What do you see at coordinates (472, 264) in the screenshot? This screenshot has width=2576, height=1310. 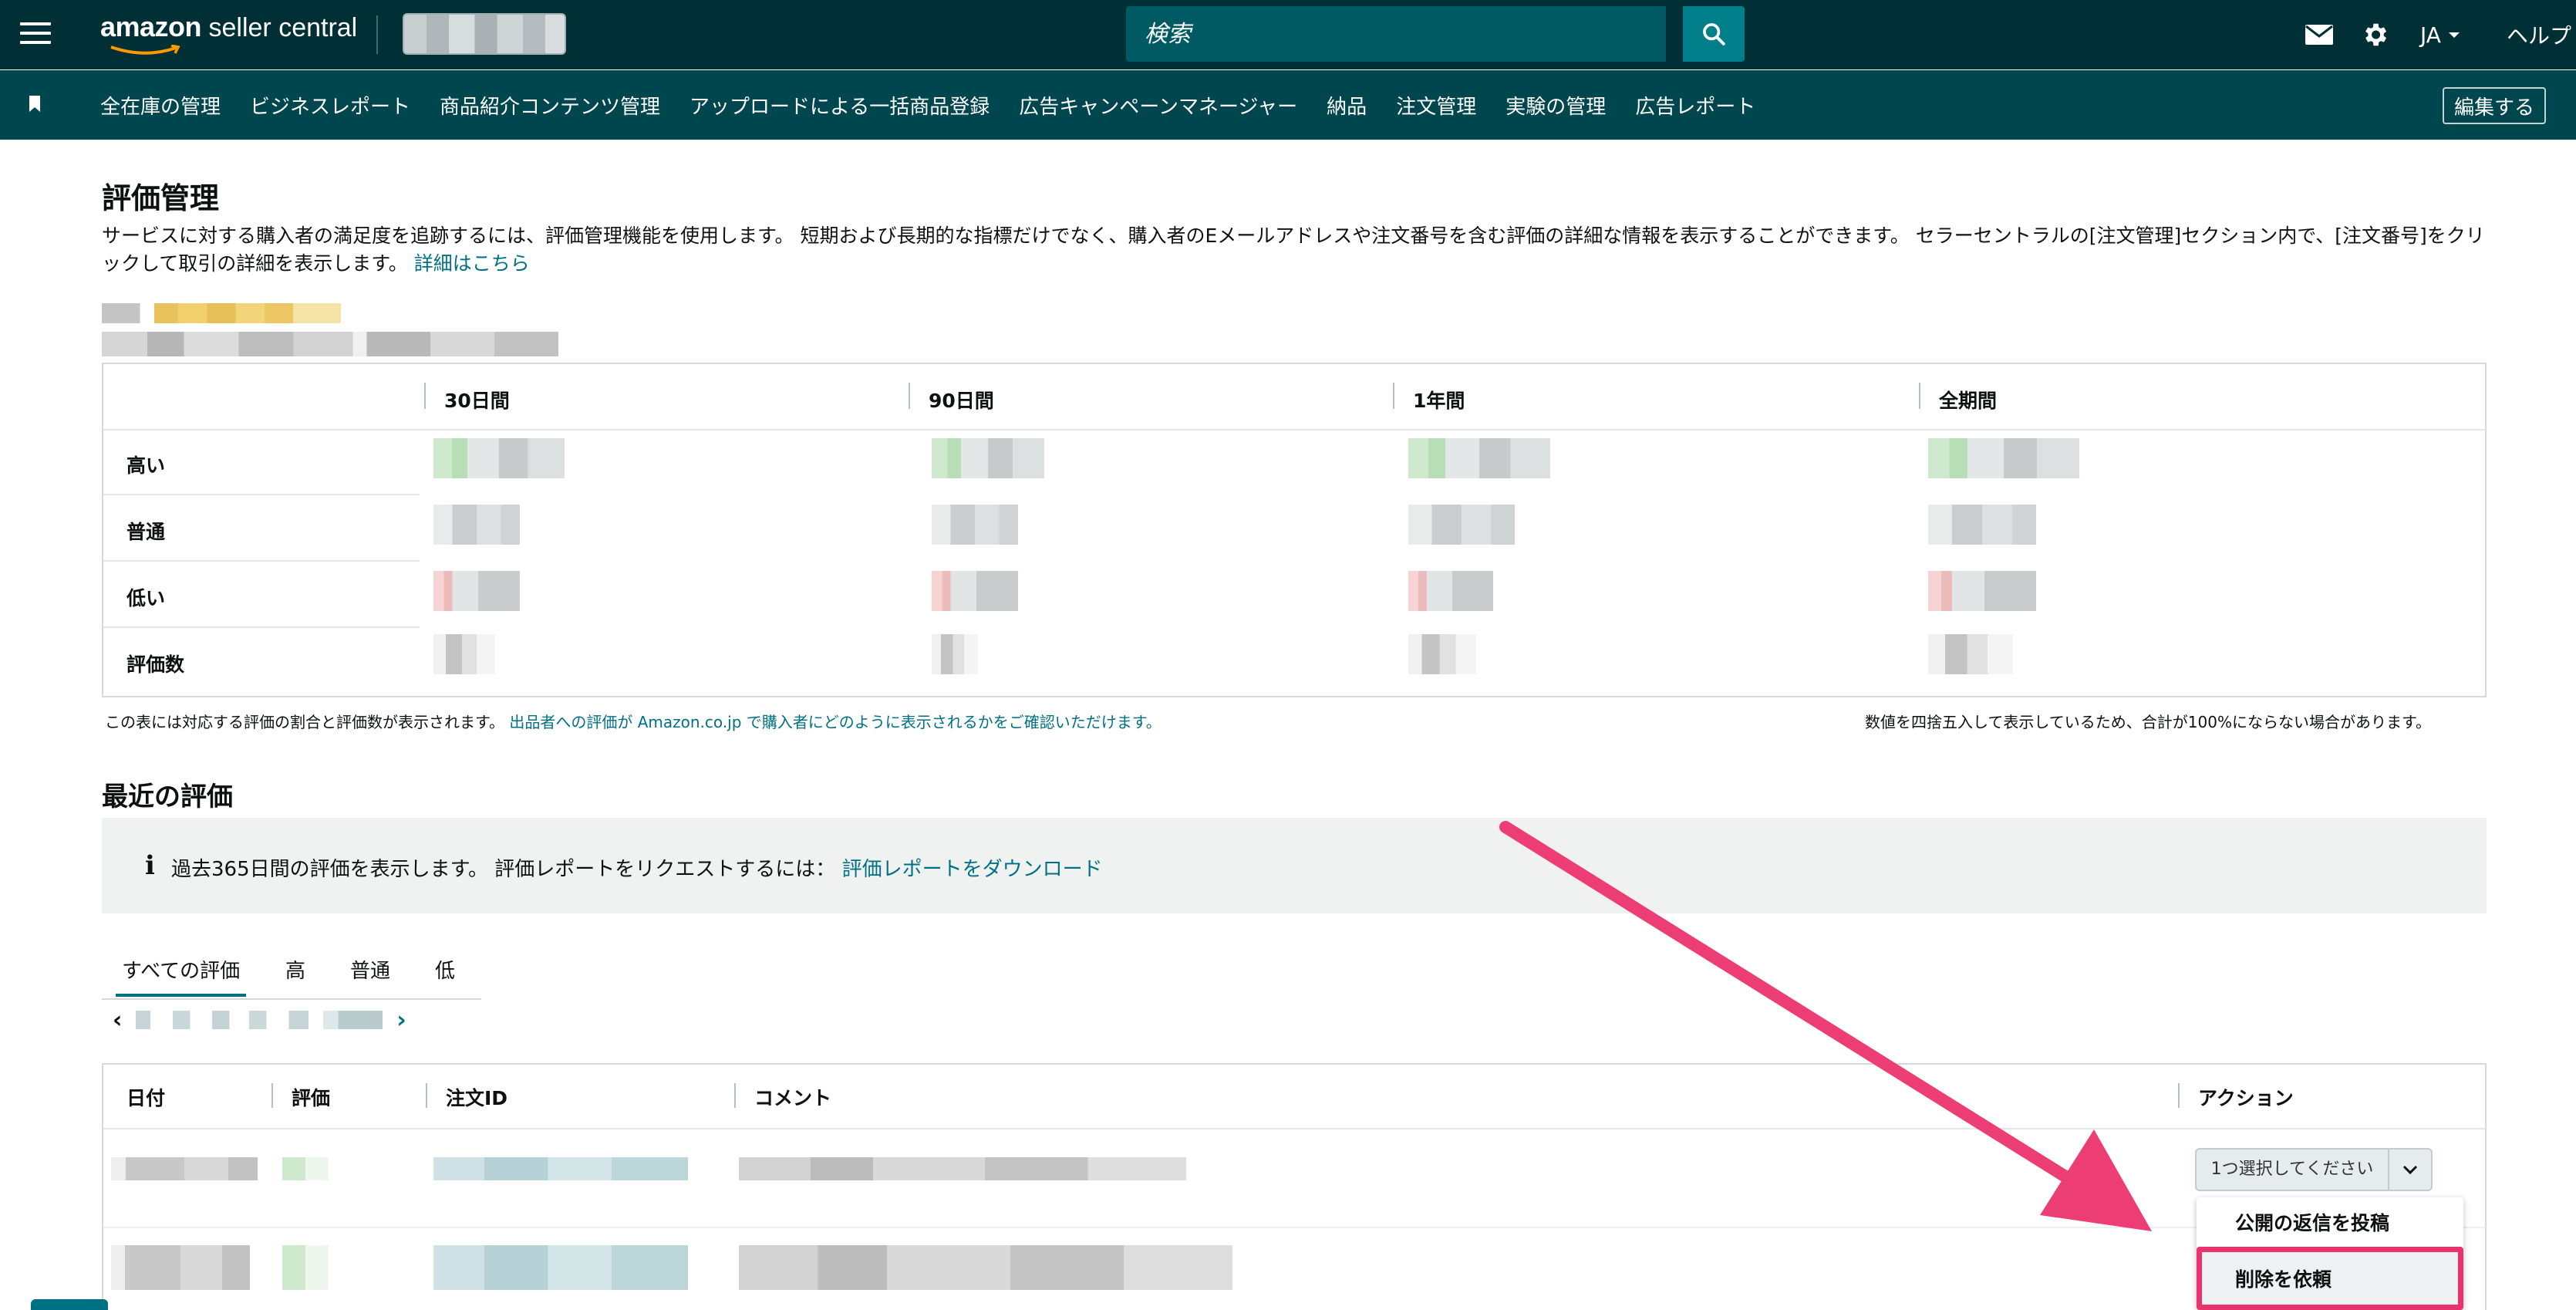 I see `learn-more-link: 詳細はこちら` at bounding box center [472, 264].